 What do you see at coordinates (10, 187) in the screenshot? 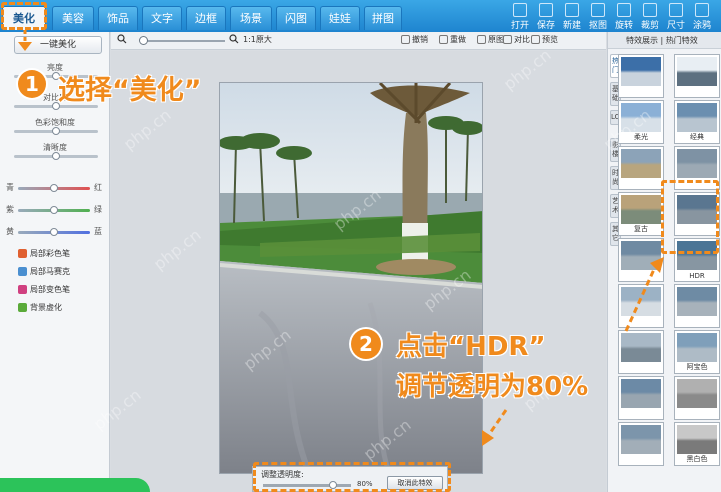
I see `color-left-label: 青` at bounding box center [10, 187].